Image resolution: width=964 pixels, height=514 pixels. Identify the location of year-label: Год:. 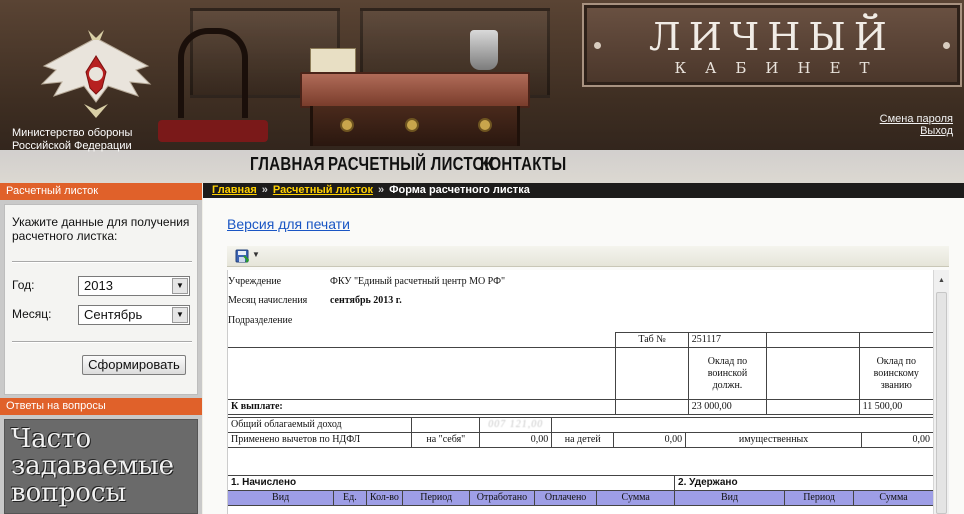
(23, 285).